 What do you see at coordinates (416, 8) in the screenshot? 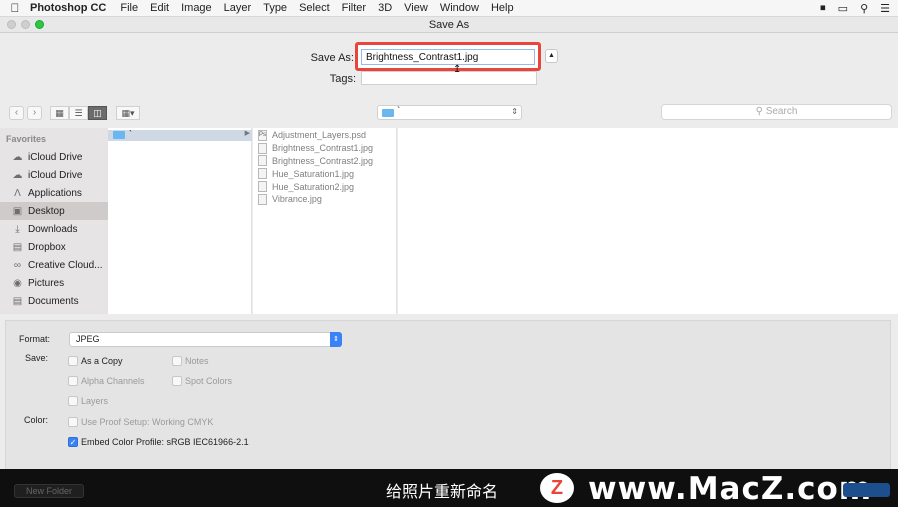
I see `menu-view: View` at bounding box center [416, 8].